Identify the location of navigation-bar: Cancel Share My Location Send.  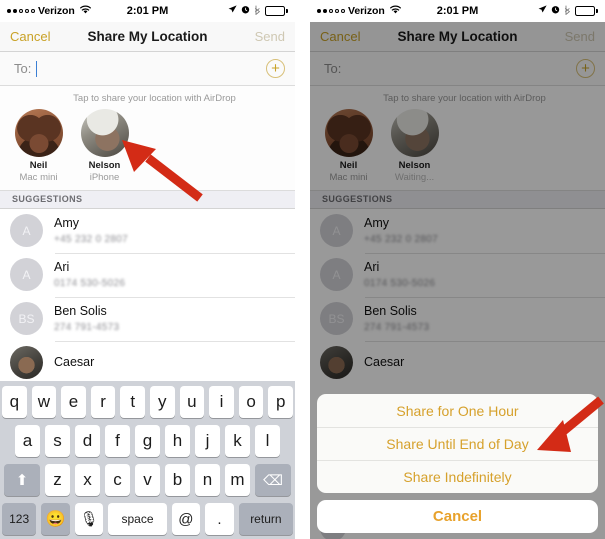
(147, 37).